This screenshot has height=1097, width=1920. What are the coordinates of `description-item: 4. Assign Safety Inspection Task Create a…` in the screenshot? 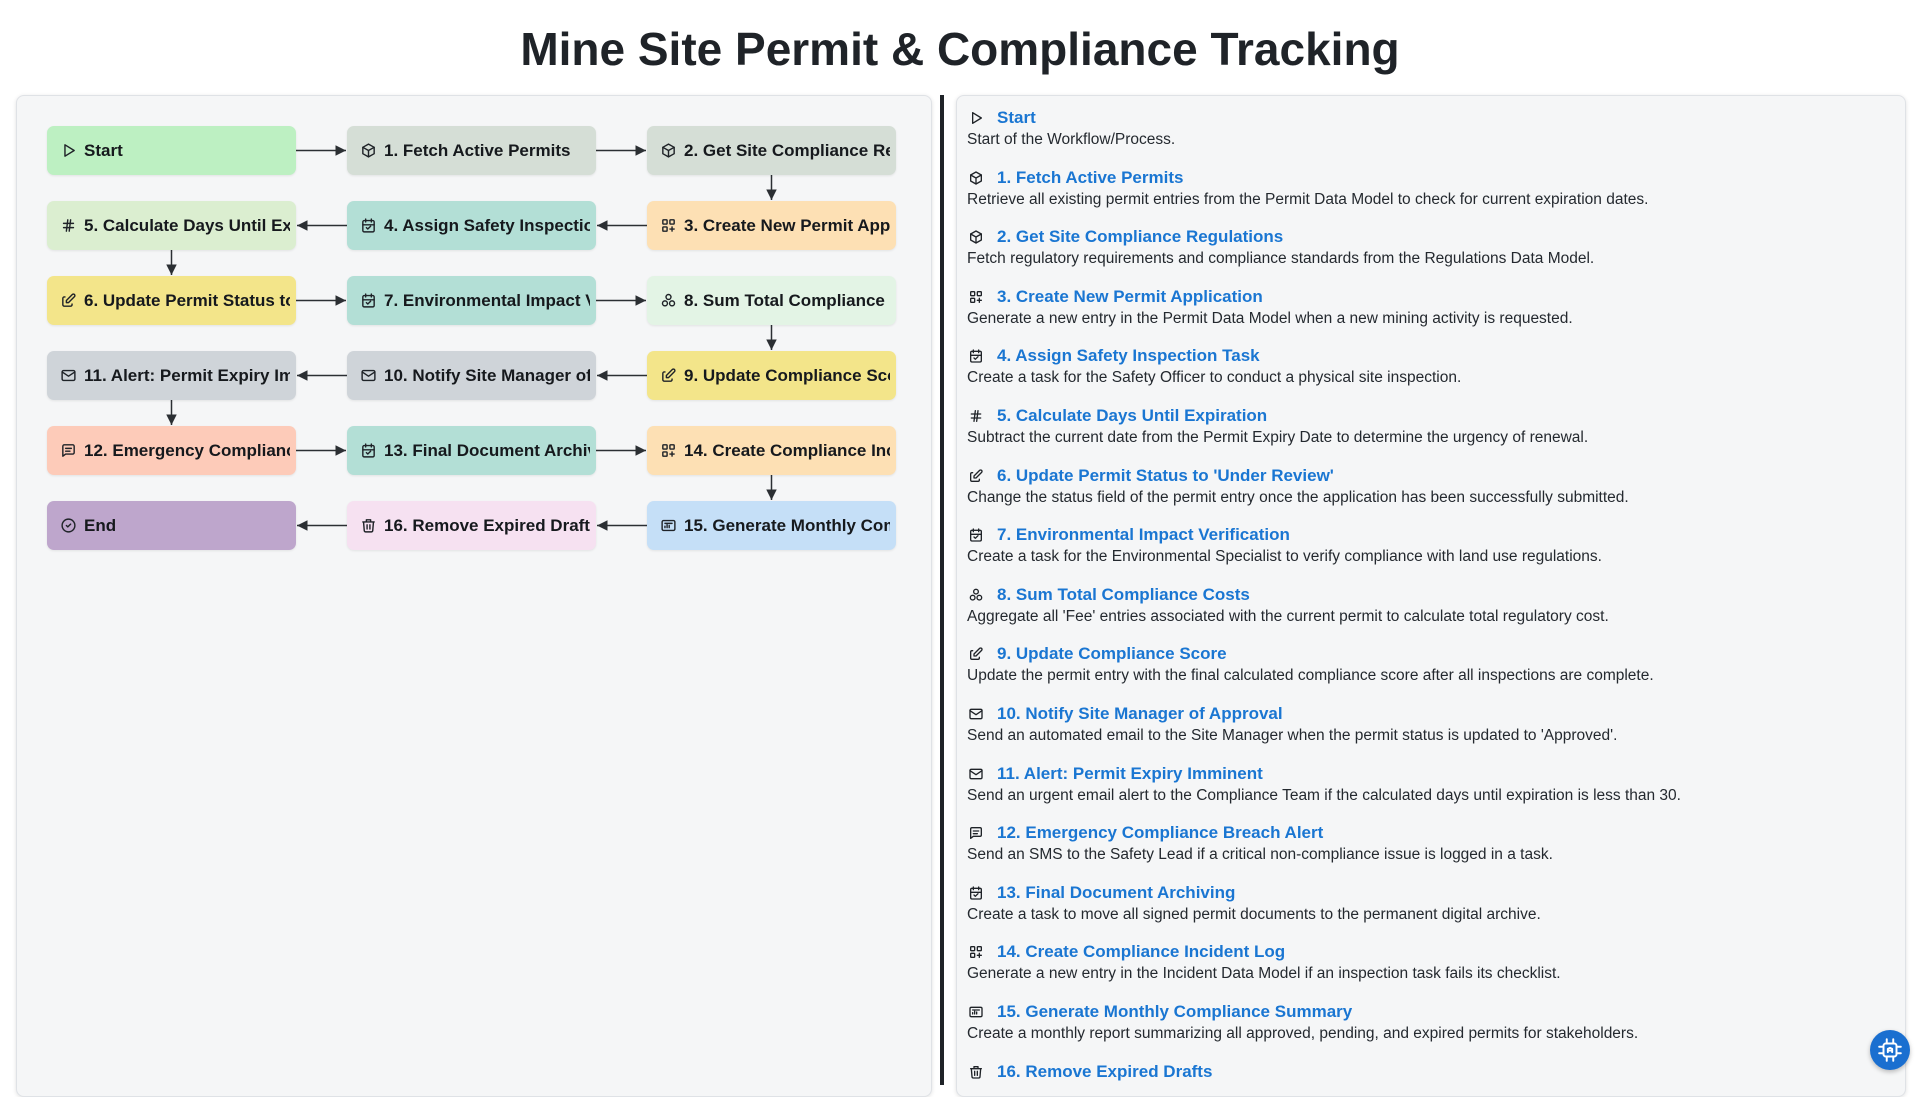 It's located at (1427, 366).